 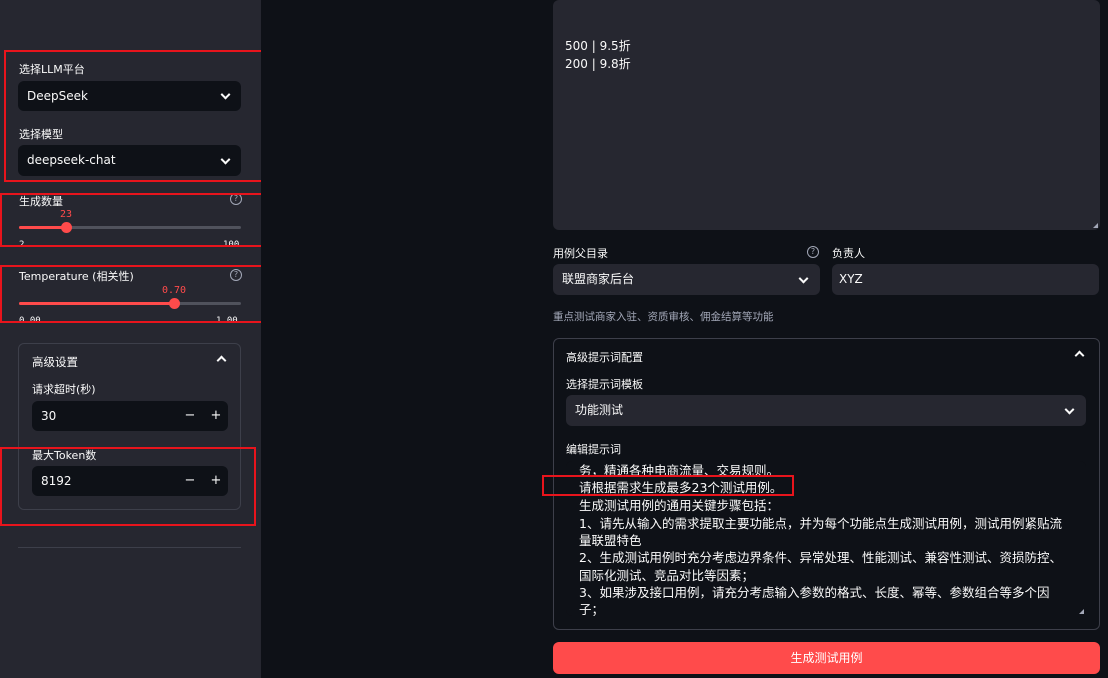 I want to click on model-select: deepseek-chat, so click(x=129, y=160).